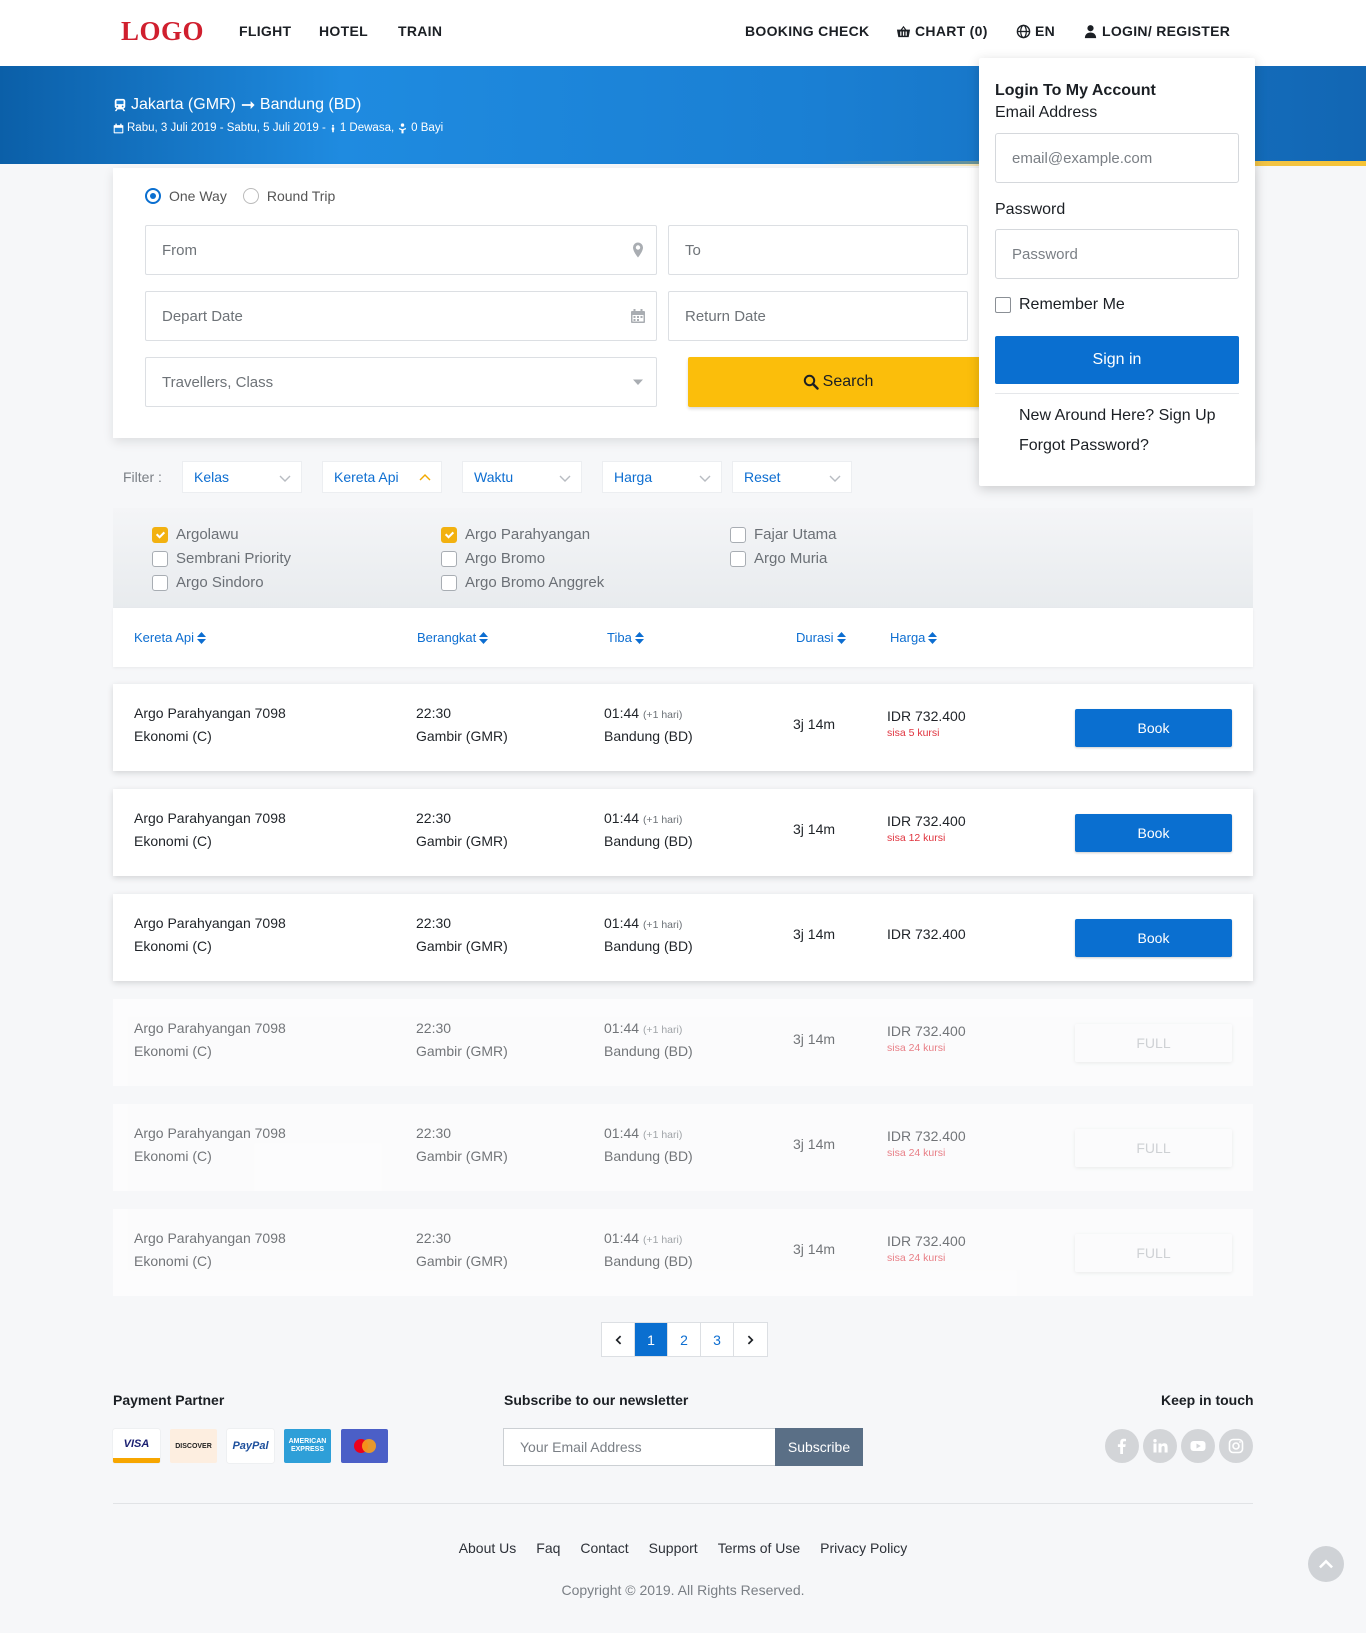 The width and height of the screenshot is (1366, 1633). I want to click on train-option-label: Argo Bromo, so click(505, 558).